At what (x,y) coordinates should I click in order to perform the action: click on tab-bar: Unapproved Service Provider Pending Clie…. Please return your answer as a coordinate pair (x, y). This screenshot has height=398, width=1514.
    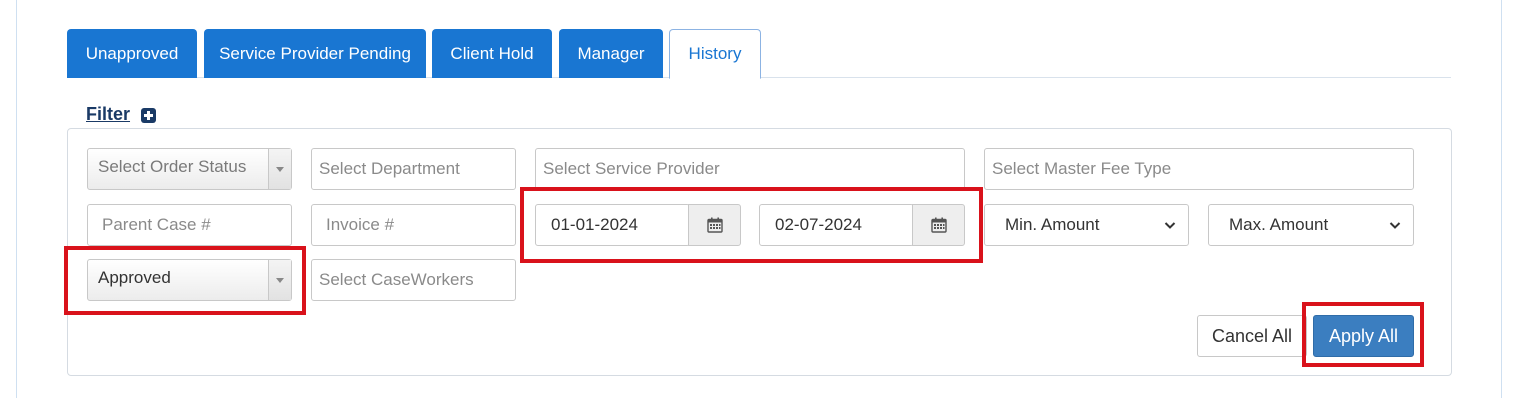
    Looking at the image, I should click on (759, 54).